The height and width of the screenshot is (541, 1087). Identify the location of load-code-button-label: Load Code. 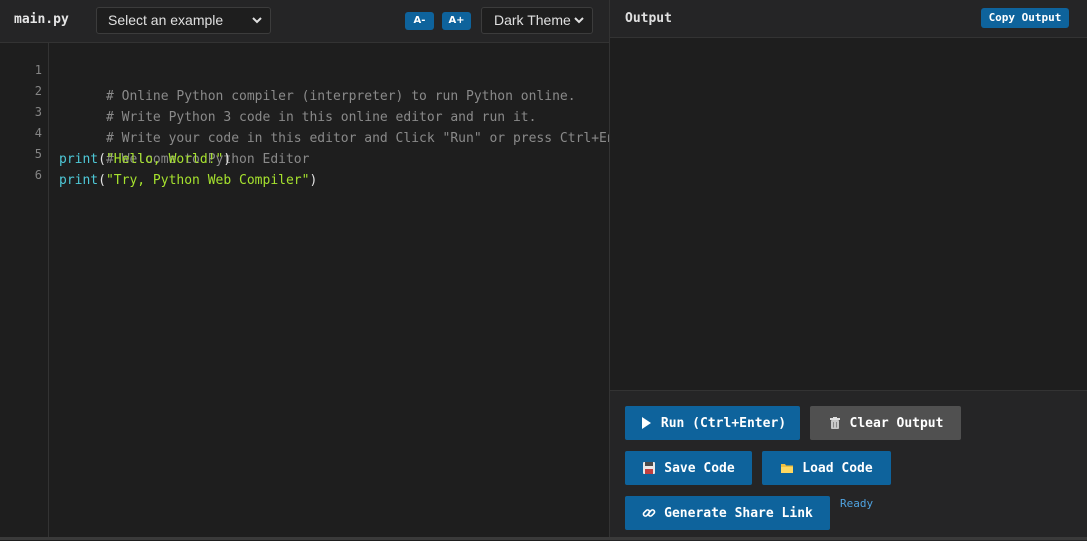
(837, 468).